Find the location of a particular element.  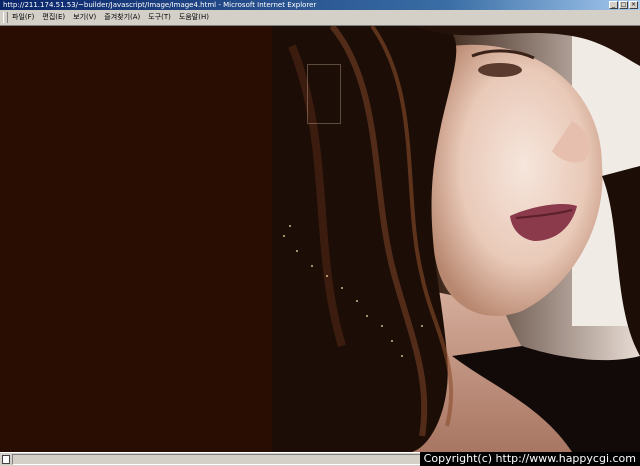

copyright-text: Copyright(c) http://www.happycgi.com is located at coordinates (529, 459).